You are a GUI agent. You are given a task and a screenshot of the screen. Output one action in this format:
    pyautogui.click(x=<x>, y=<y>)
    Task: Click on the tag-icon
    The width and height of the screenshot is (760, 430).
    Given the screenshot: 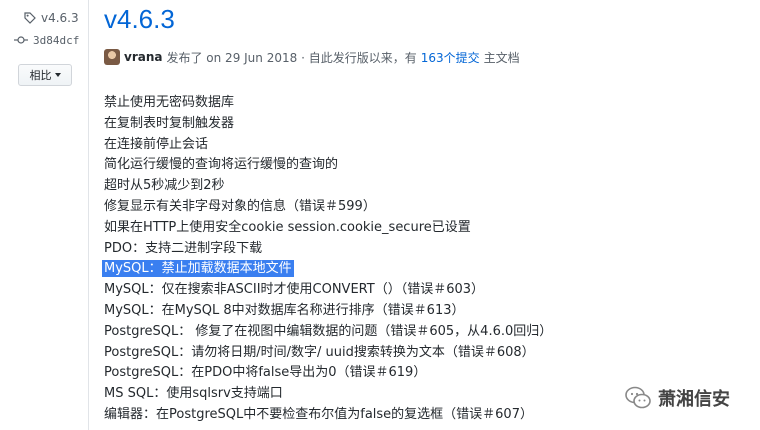 What is the action you would take?
    pyautogui.click(x=30, y=18)
    